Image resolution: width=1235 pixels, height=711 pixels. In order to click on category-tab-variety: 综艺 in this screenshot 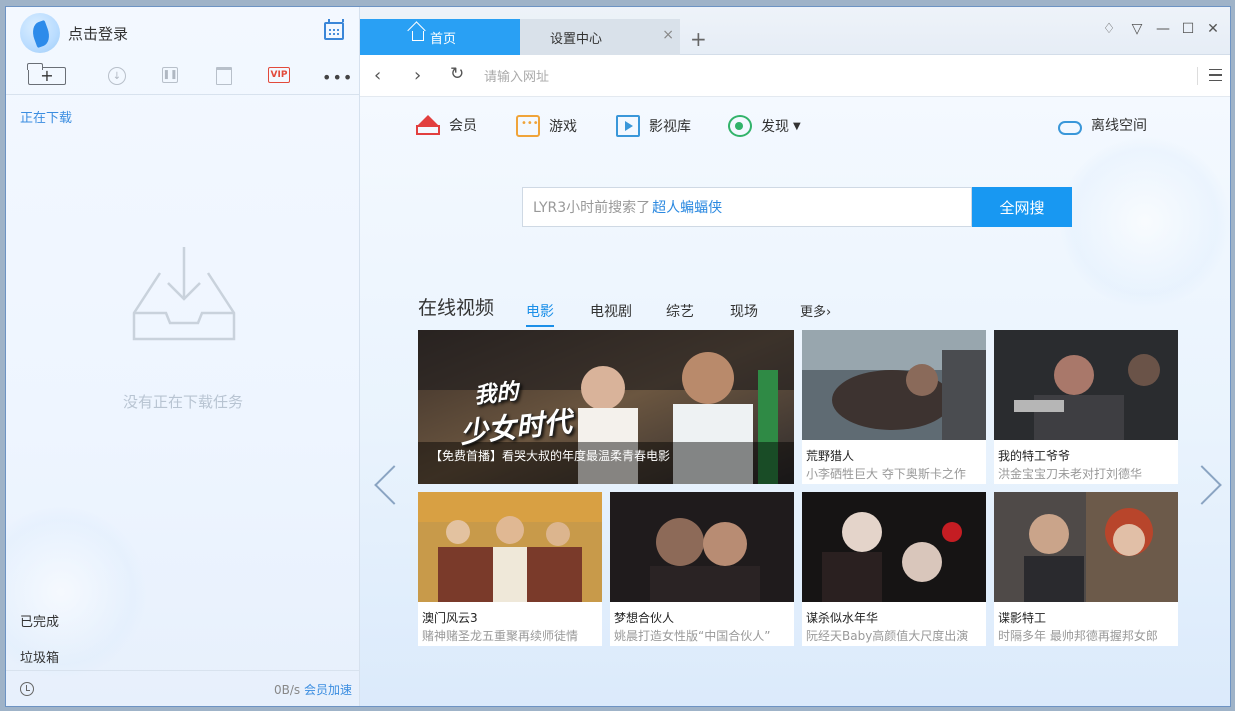, I will do `click(680, 311)`.